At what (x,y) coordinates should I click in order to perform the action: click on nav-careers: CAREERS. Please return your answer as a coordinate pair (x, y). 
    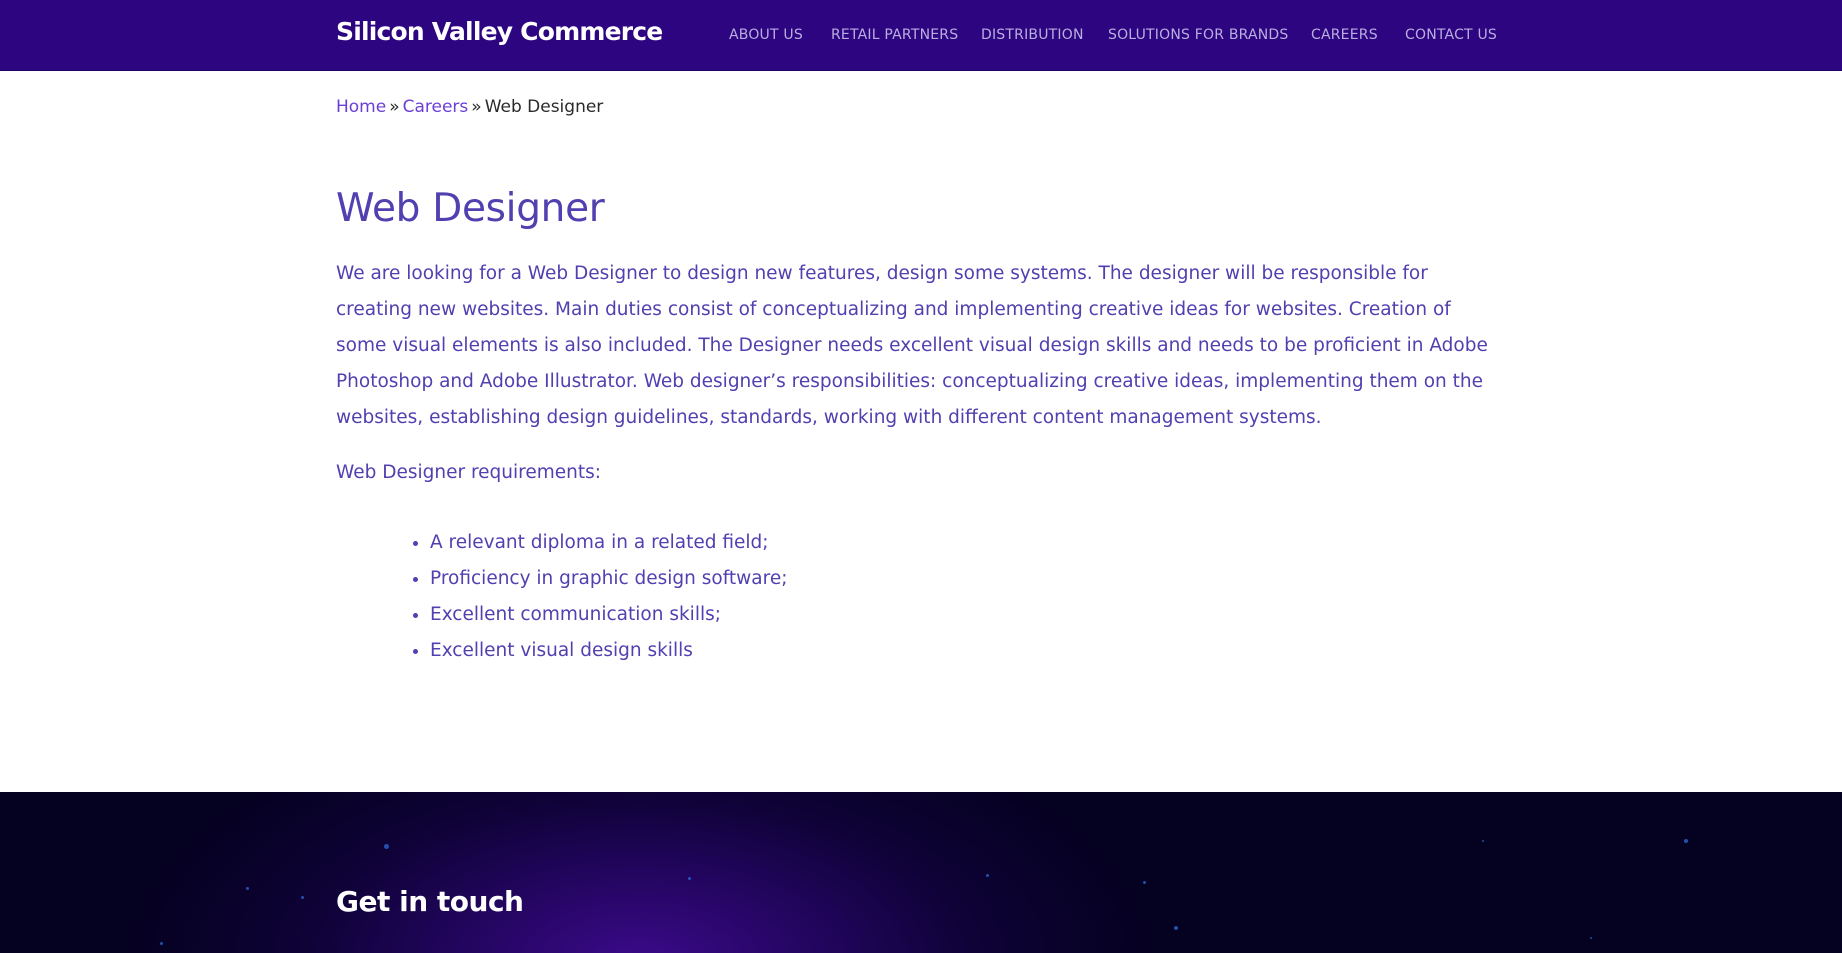
    Looking at the image, I should click on (1344, 35).